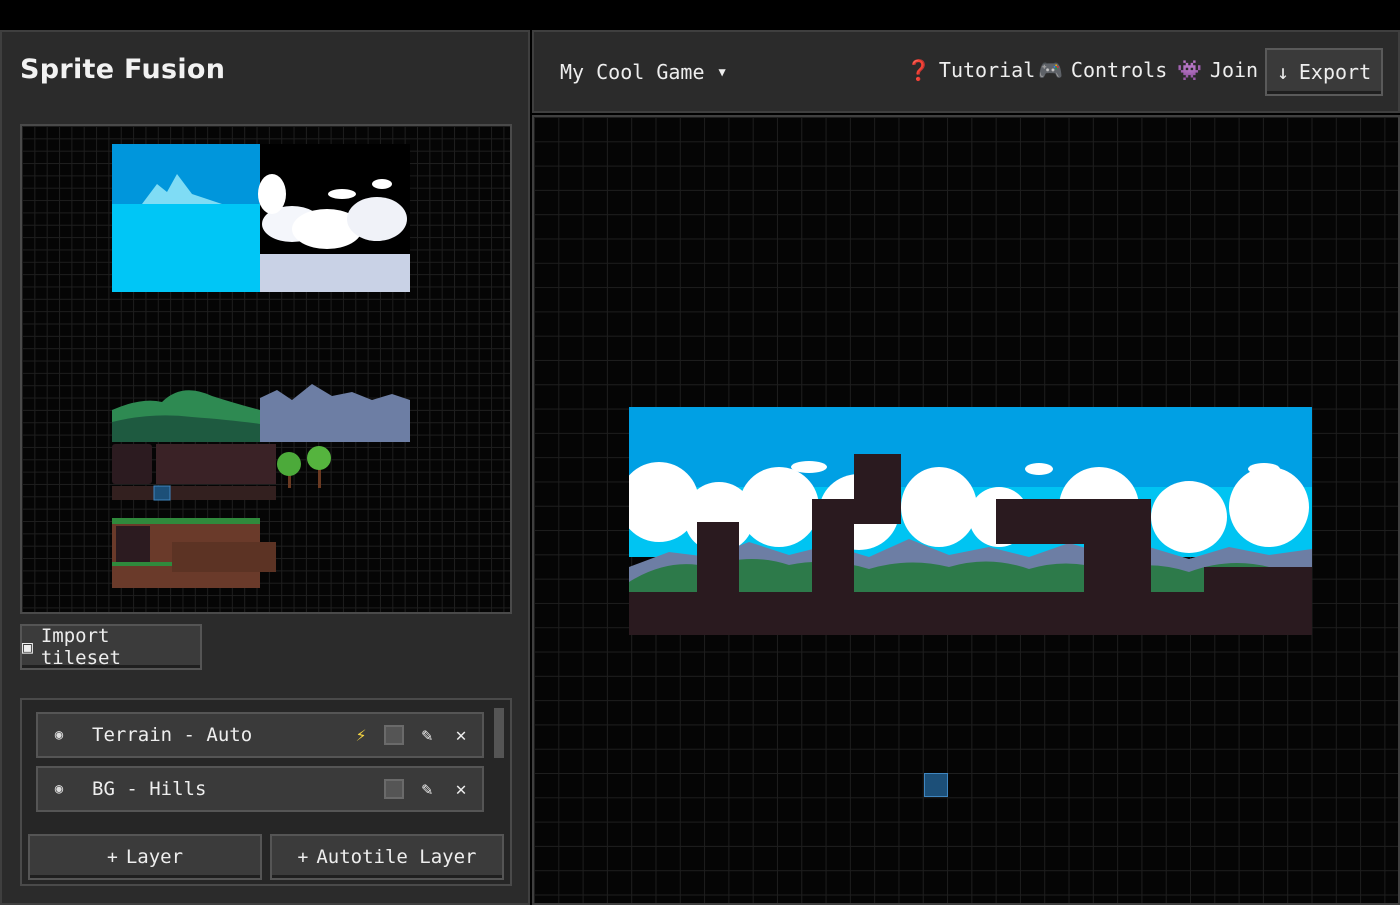  I want to click on chevron-down-icon: ▼, so click(722, 72).